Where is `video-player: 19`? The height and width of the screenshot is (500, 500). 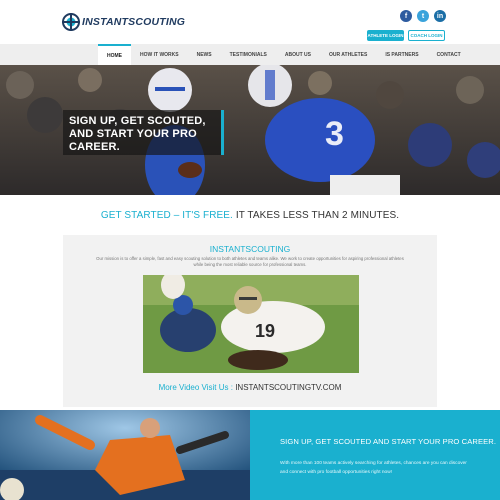 video-player: 19 is located at coordinates (251, 324).